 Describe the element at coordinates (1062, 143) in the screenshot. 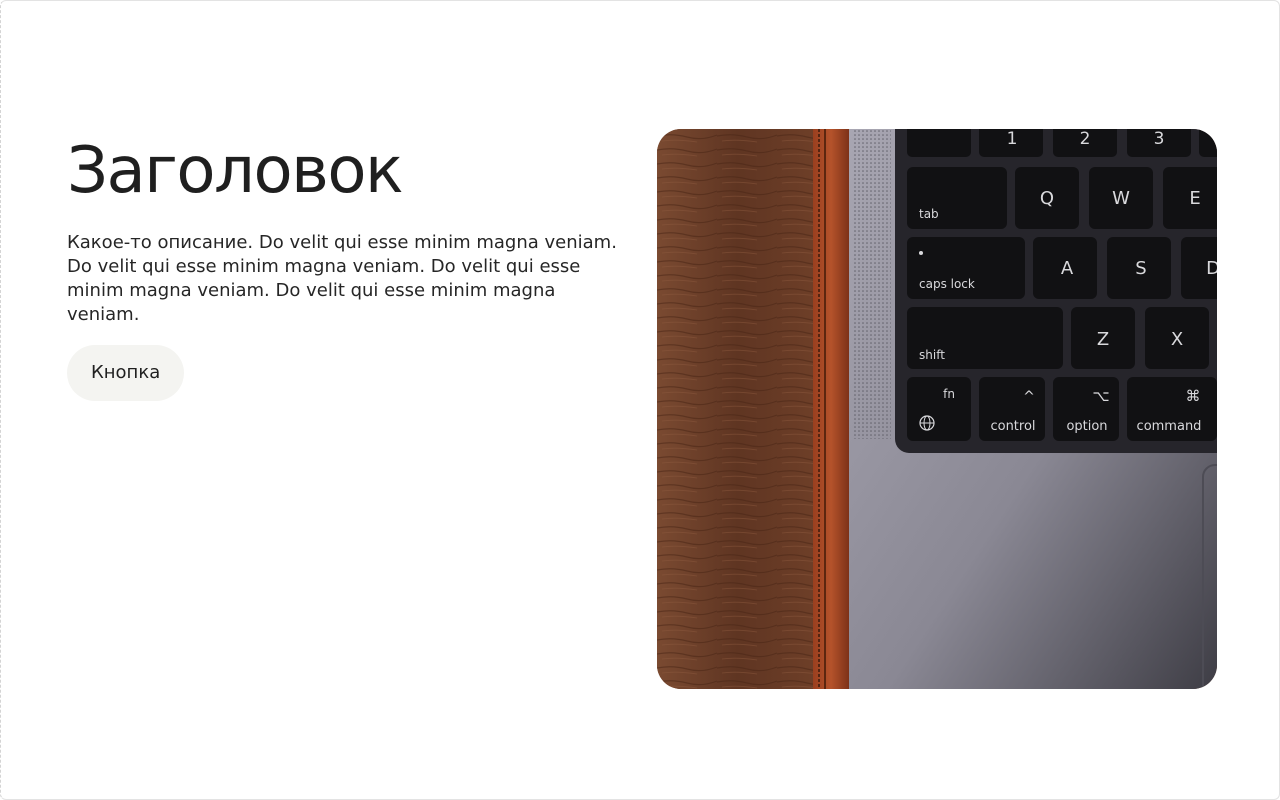

I see `number-row: 1 2 3` at that location.